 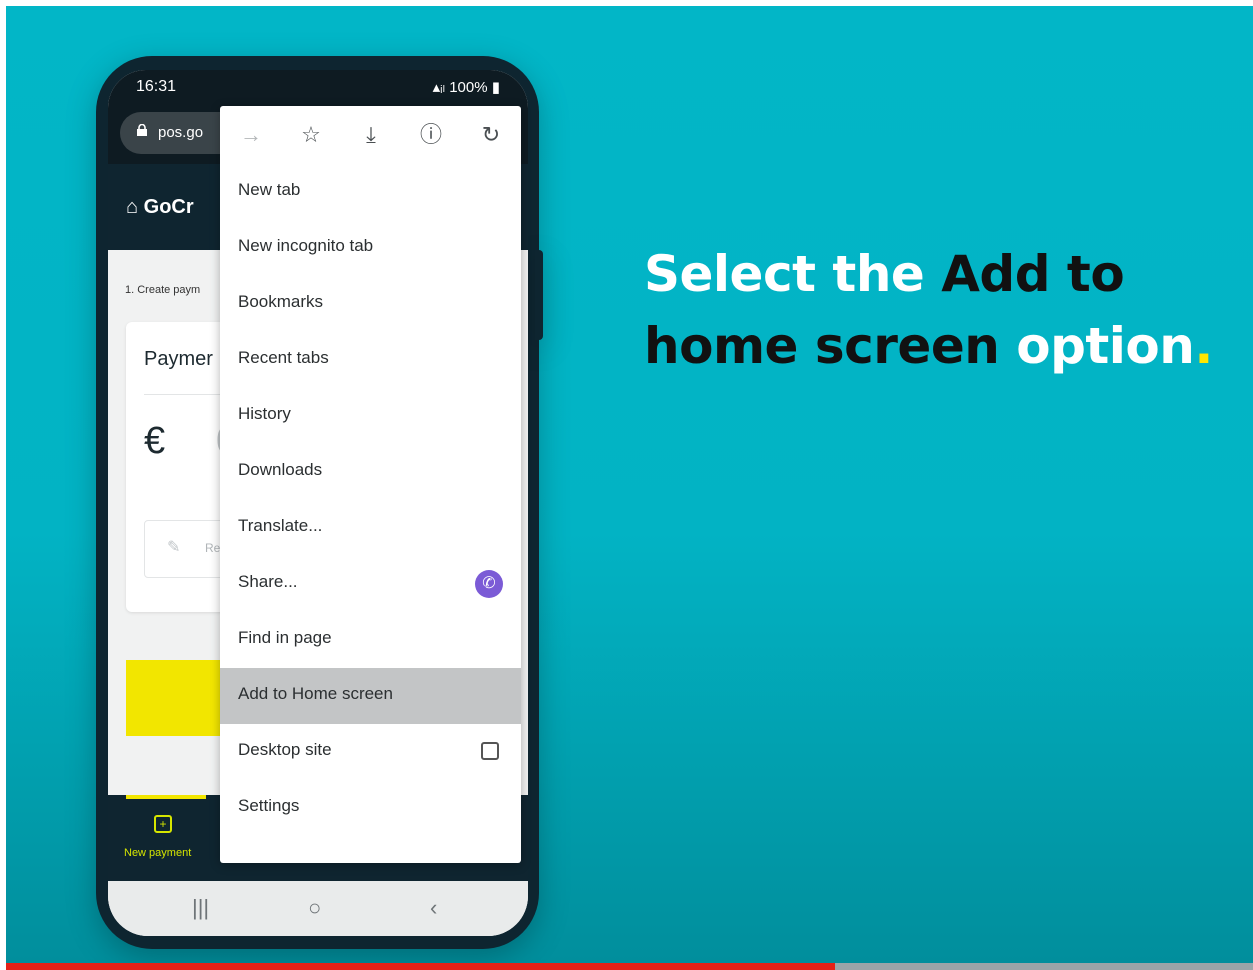 I want to click on menu-item-label: New incognito tab, so click(x=306, y=245).